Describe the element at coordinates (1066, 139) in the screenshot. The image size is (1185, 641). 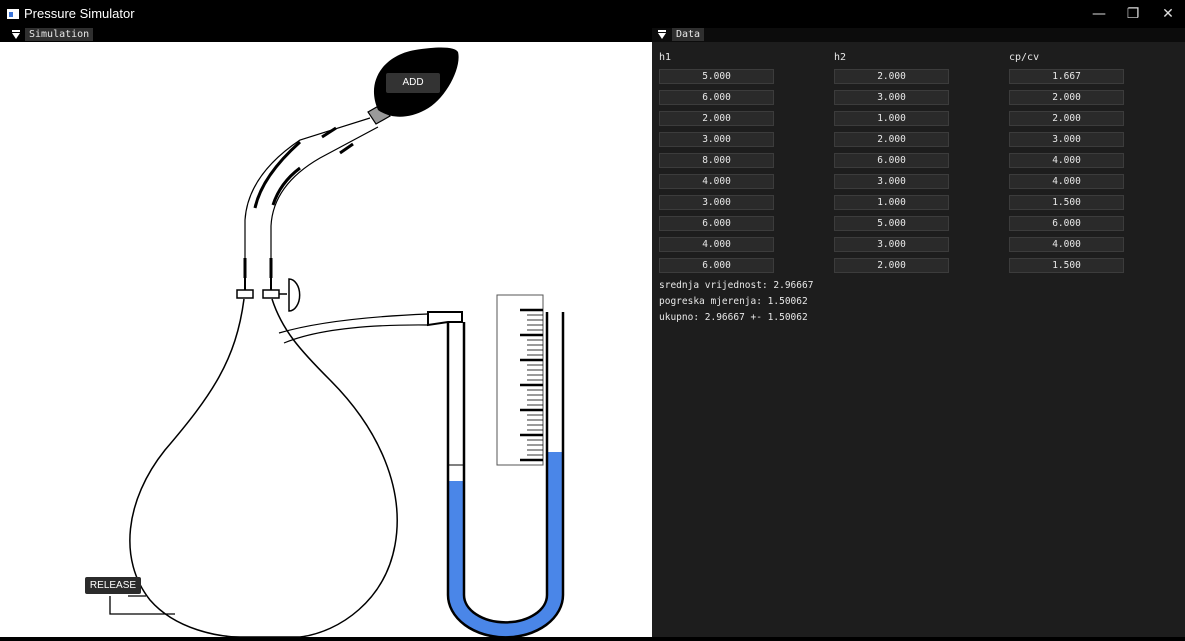
I see `value-field-cp-cv: 3.000` at that location.